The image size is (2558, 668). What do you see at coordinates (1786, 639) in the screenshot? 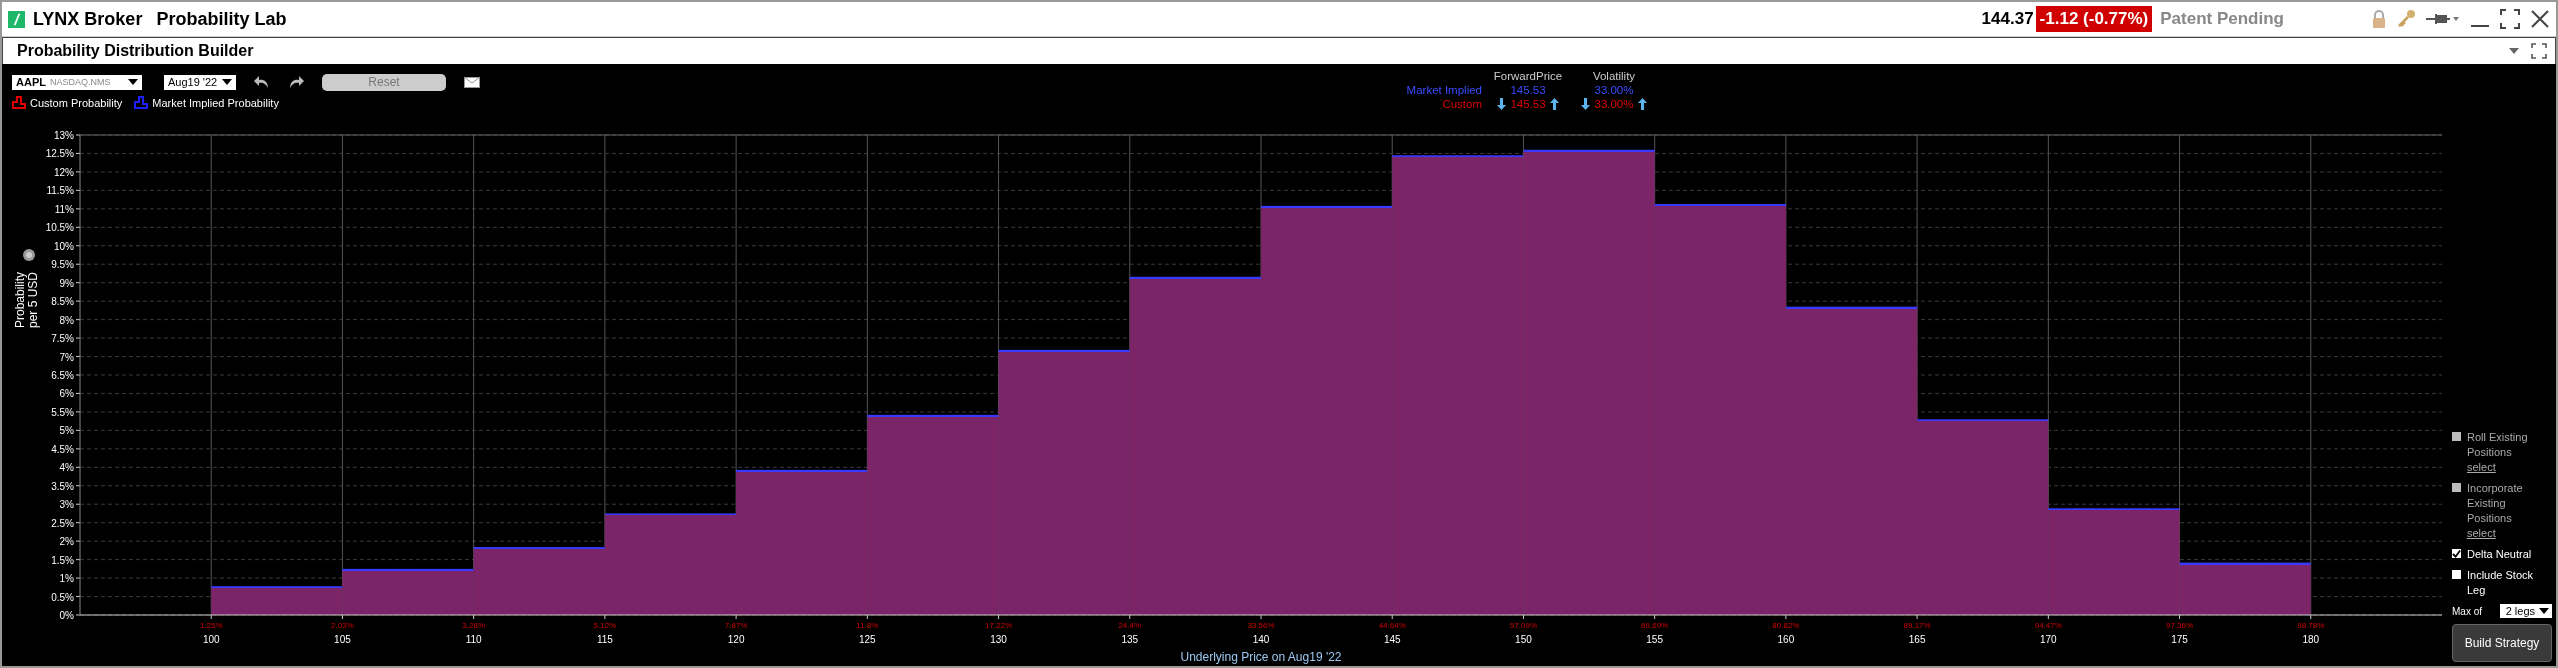
I see `x-tick-label: 160` at bounding box center [1786, 639].